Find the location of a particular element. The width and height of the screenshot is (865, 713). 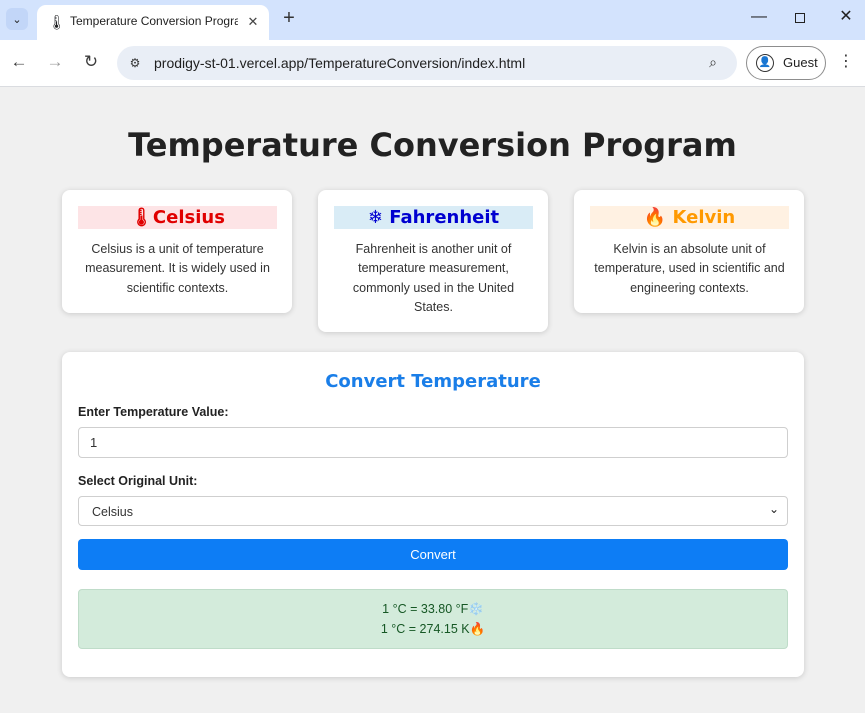

kelvin-heading: 🔥 Kelvin is located at coordinates (689, 217).